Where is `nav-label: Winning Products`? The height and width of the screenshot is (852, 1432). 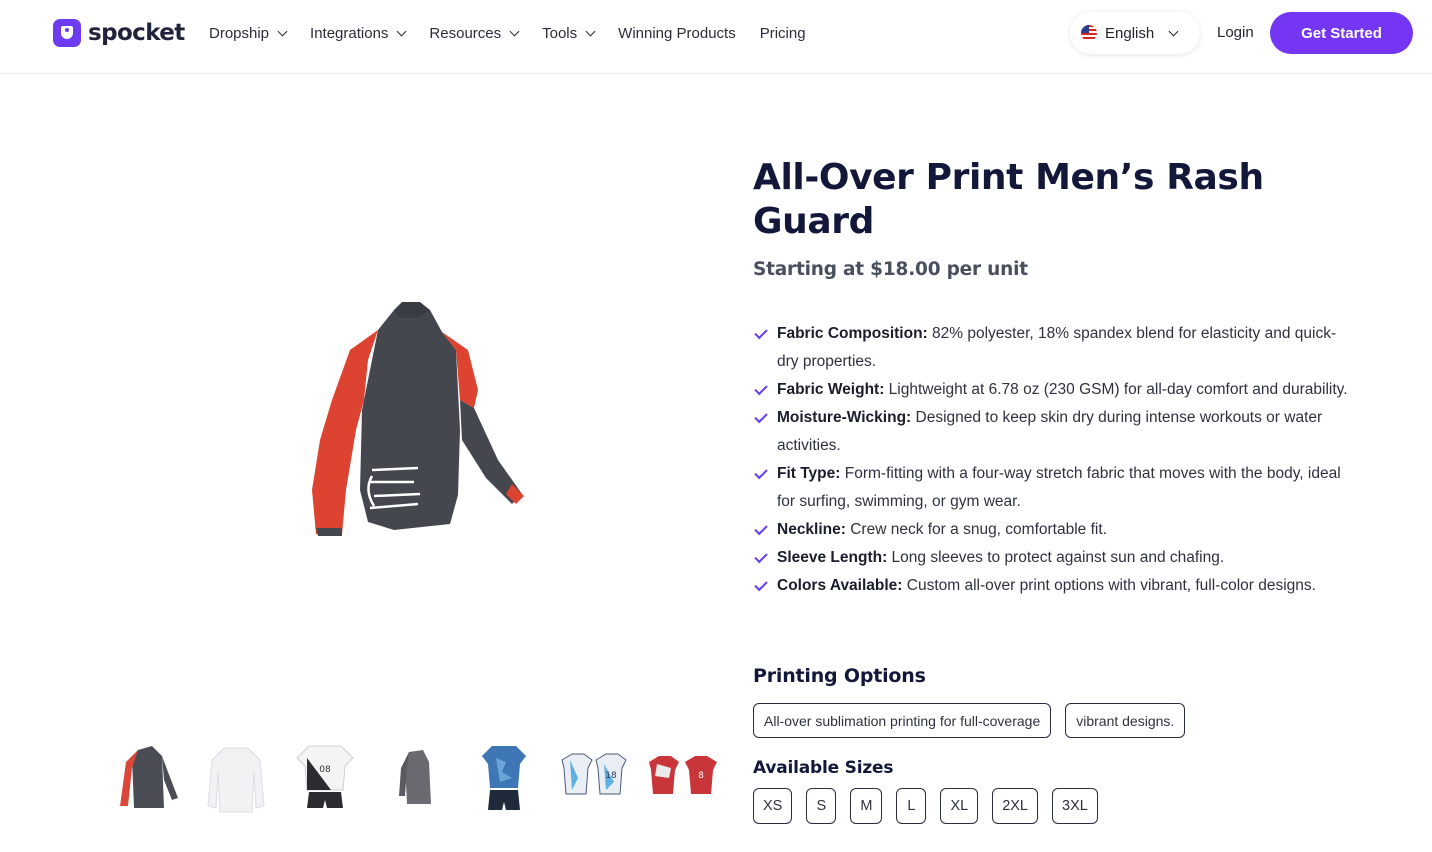
nav-label: Winning Products is located at coordinates (677, 33).